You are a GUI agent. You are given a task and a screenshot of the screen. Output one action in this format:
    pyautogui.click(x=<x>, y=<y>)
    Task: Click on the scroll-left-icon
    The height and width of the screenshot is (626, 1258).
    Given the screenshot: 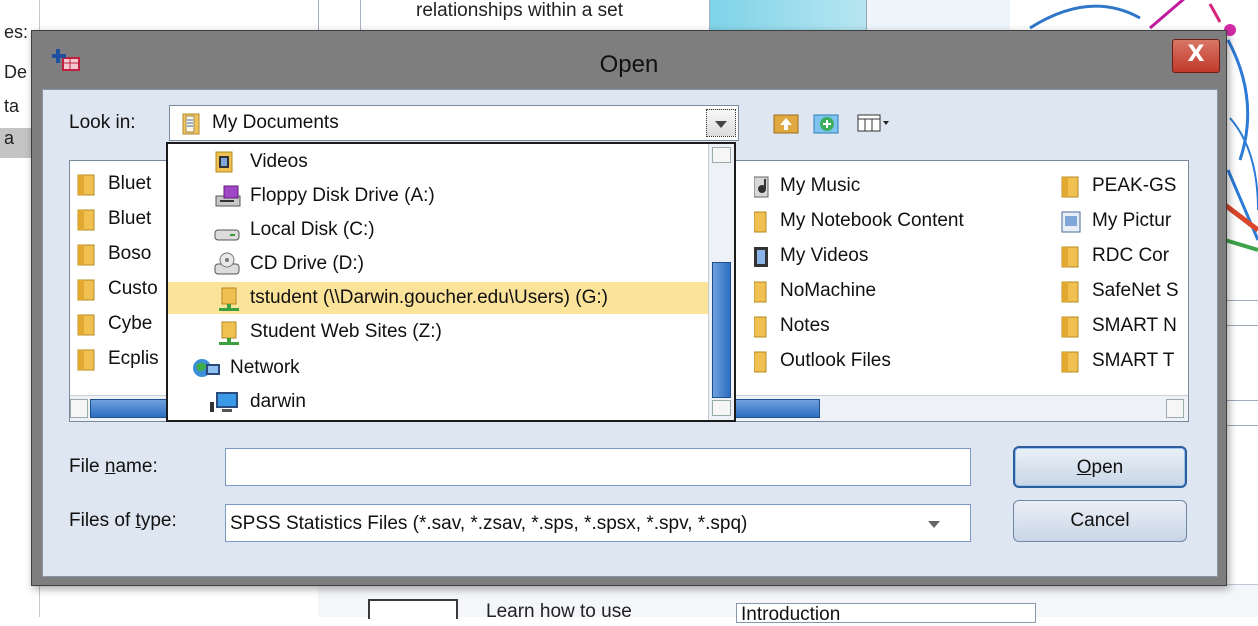 What is the action you would take?
    pyautogui.click(x=79, y=408)
    